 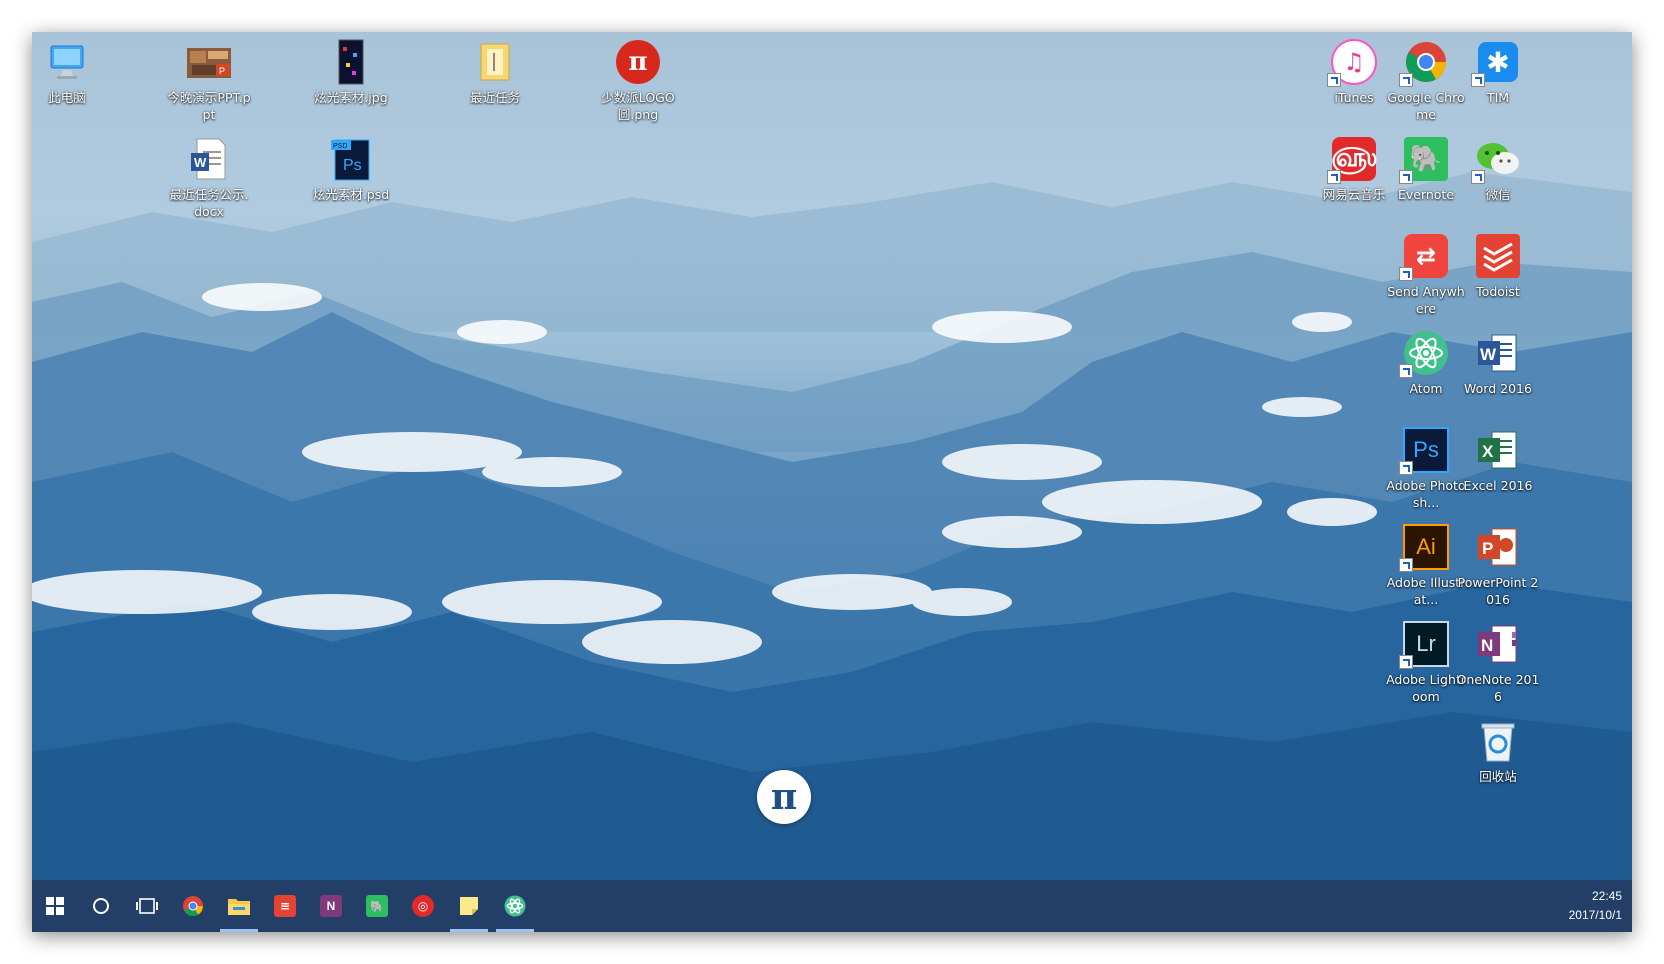 I want to click on desktop-item-label: 最近任务, so click(x=494, y=97).